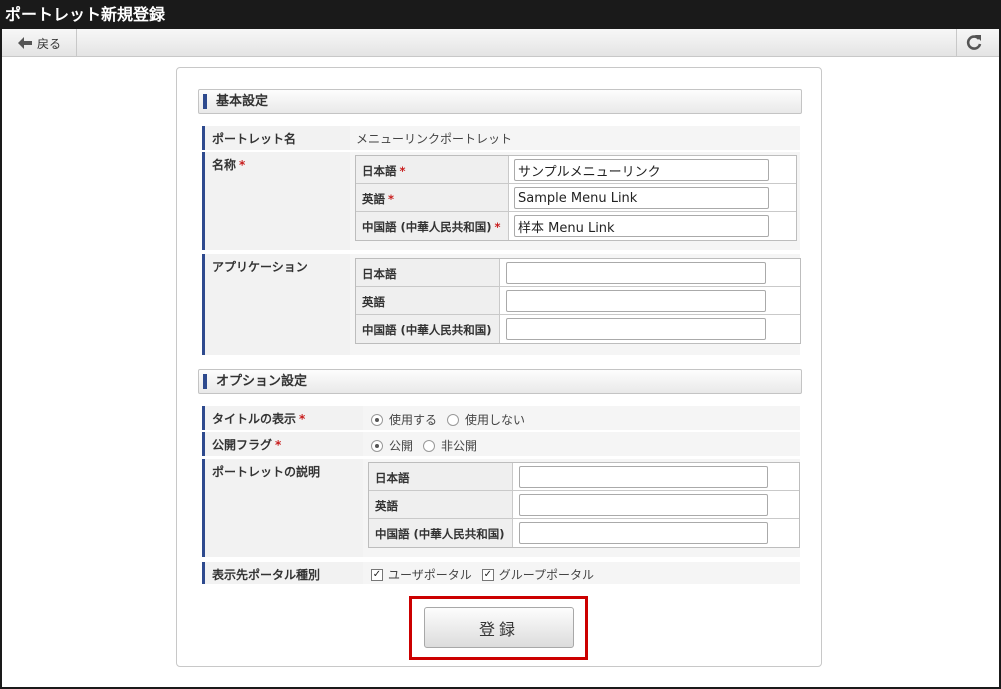  I want to click on name-row: 名称* 日本語* 英語* 中国語 (中華人民共和国)*, so click(501, 201).